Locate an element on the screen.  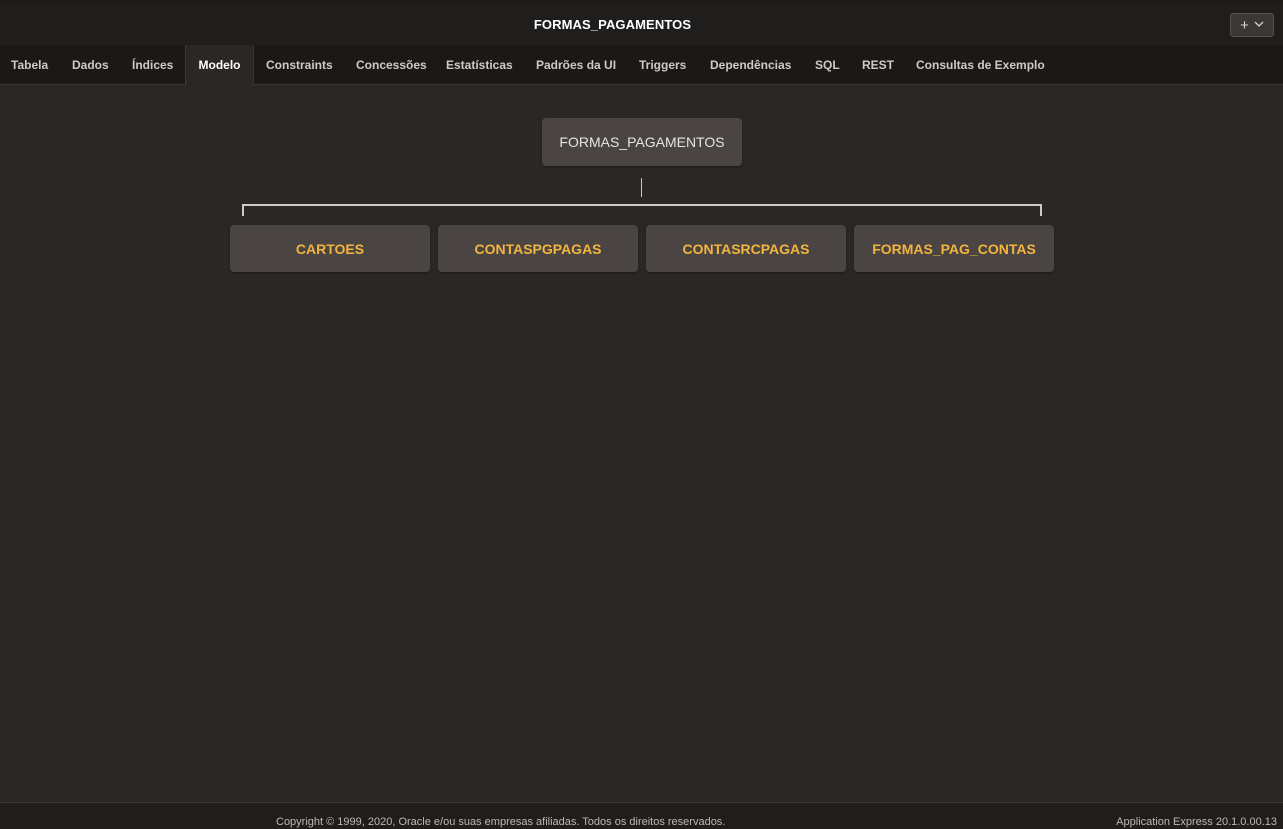
title-bar: FORMAS_PAGAMENTOS + is located at coordinates (641, 25).